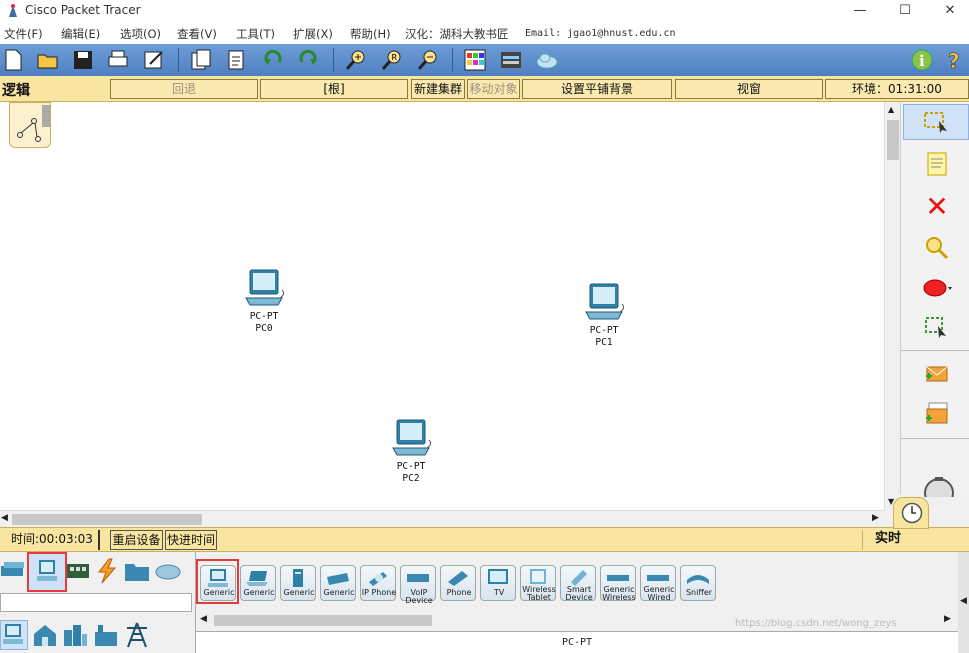 The width and height of the screenshot is (969, 653). I want to click on menu-view: 查看(V), so click(197, 34).